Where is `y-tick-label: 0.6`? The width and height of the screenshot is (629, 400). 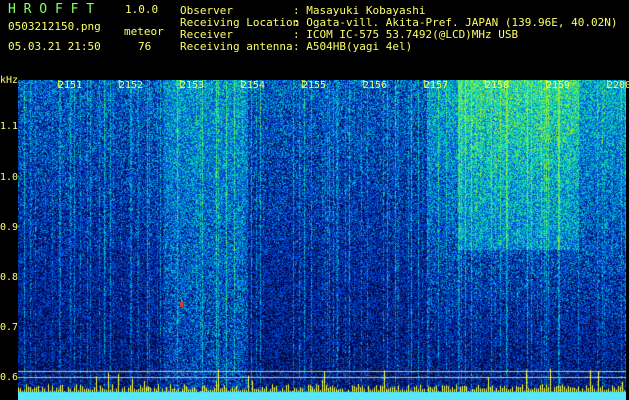 y-tick-label: 0.6 is located at coordinates (9, 377).